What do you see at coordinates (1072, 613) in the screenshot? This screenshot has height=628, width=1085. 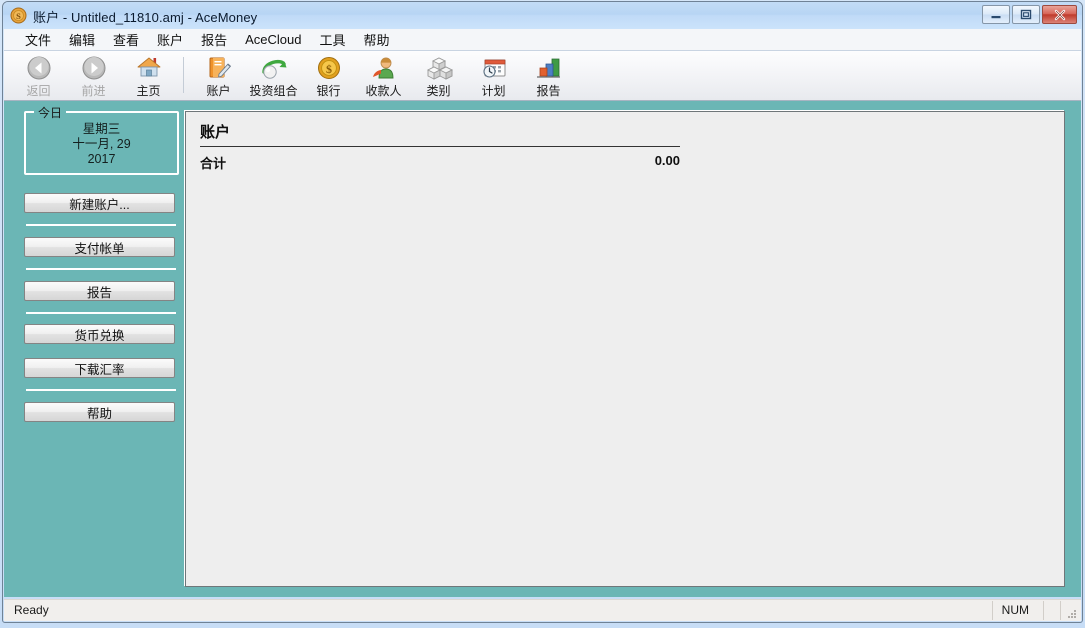 I see `resize-grip` at bounding box center [1072, 613].